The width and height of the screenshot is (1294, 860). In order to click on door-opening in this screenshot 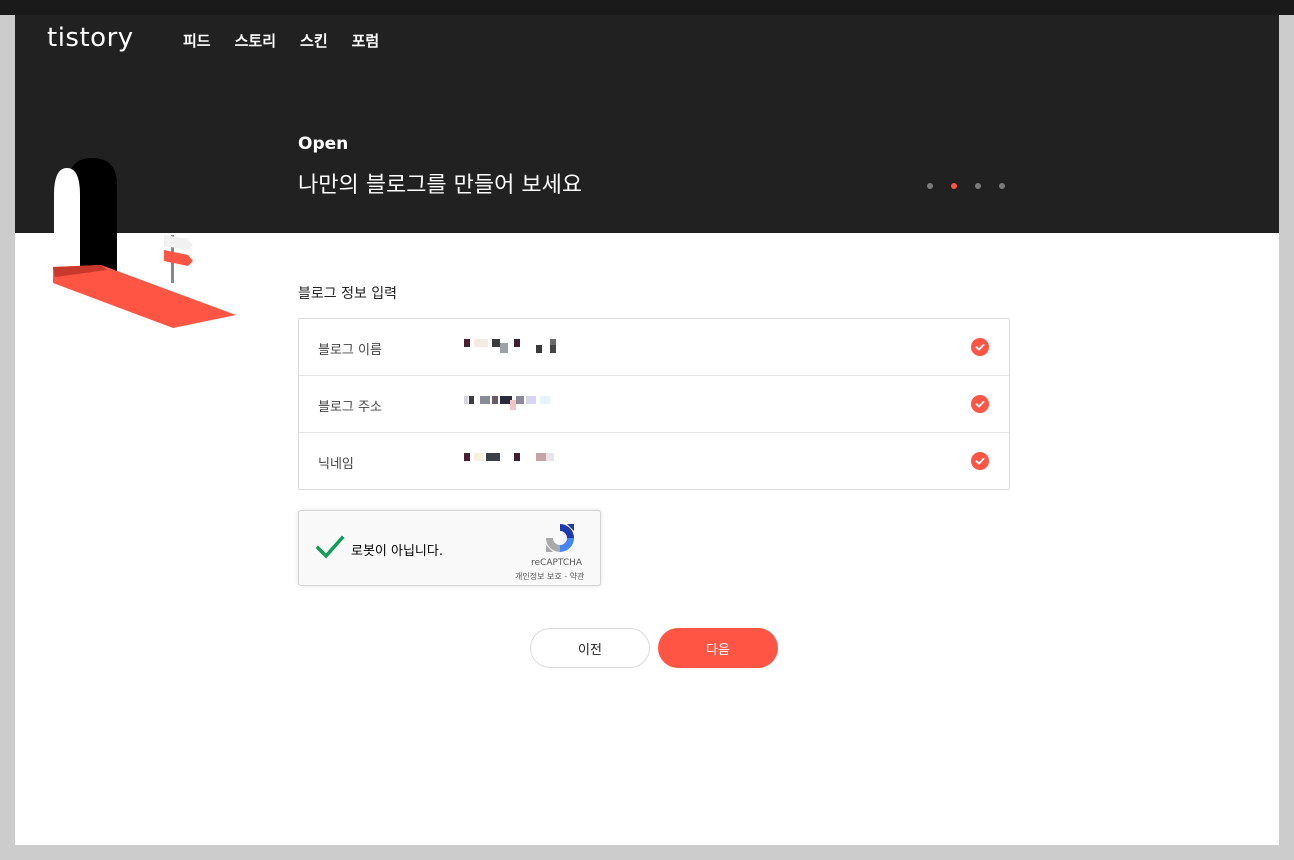, I will do `click(67, 220)`.